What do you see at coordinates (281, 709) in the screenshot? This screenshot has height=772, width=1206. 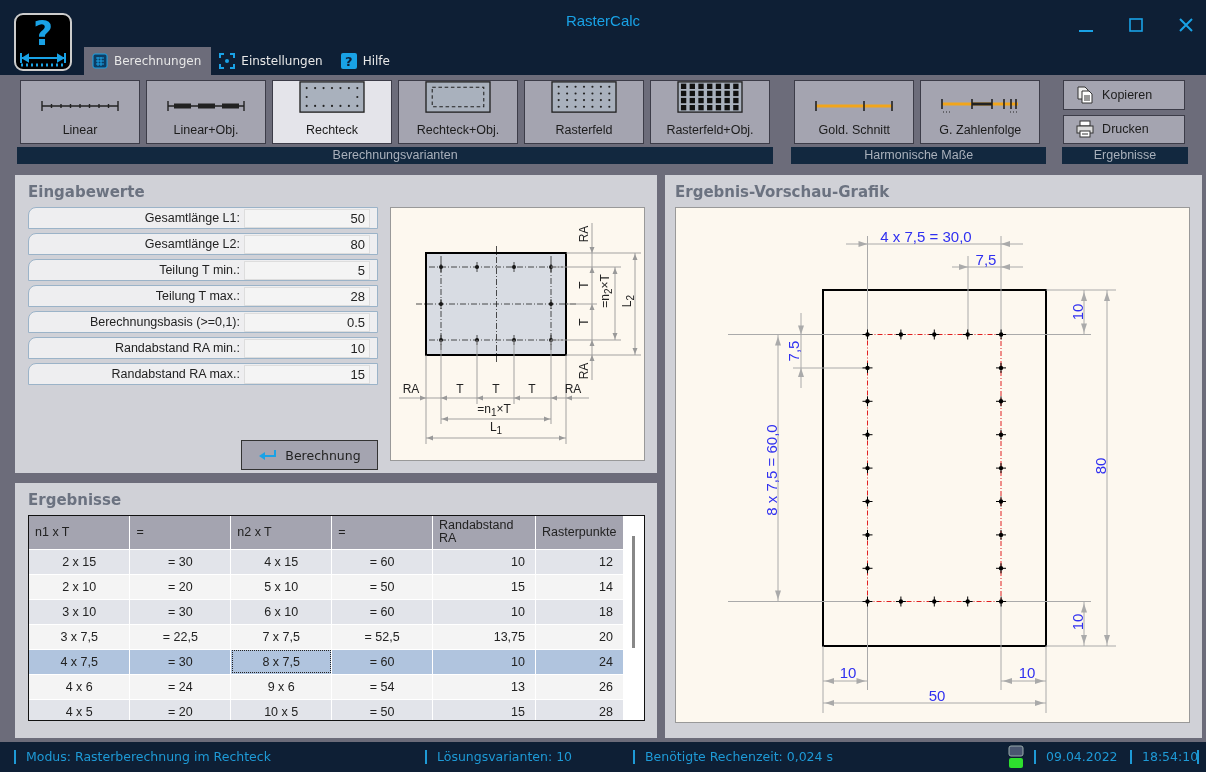 I see `table-cell: 10 x 5` at bounding box center [281, 709].